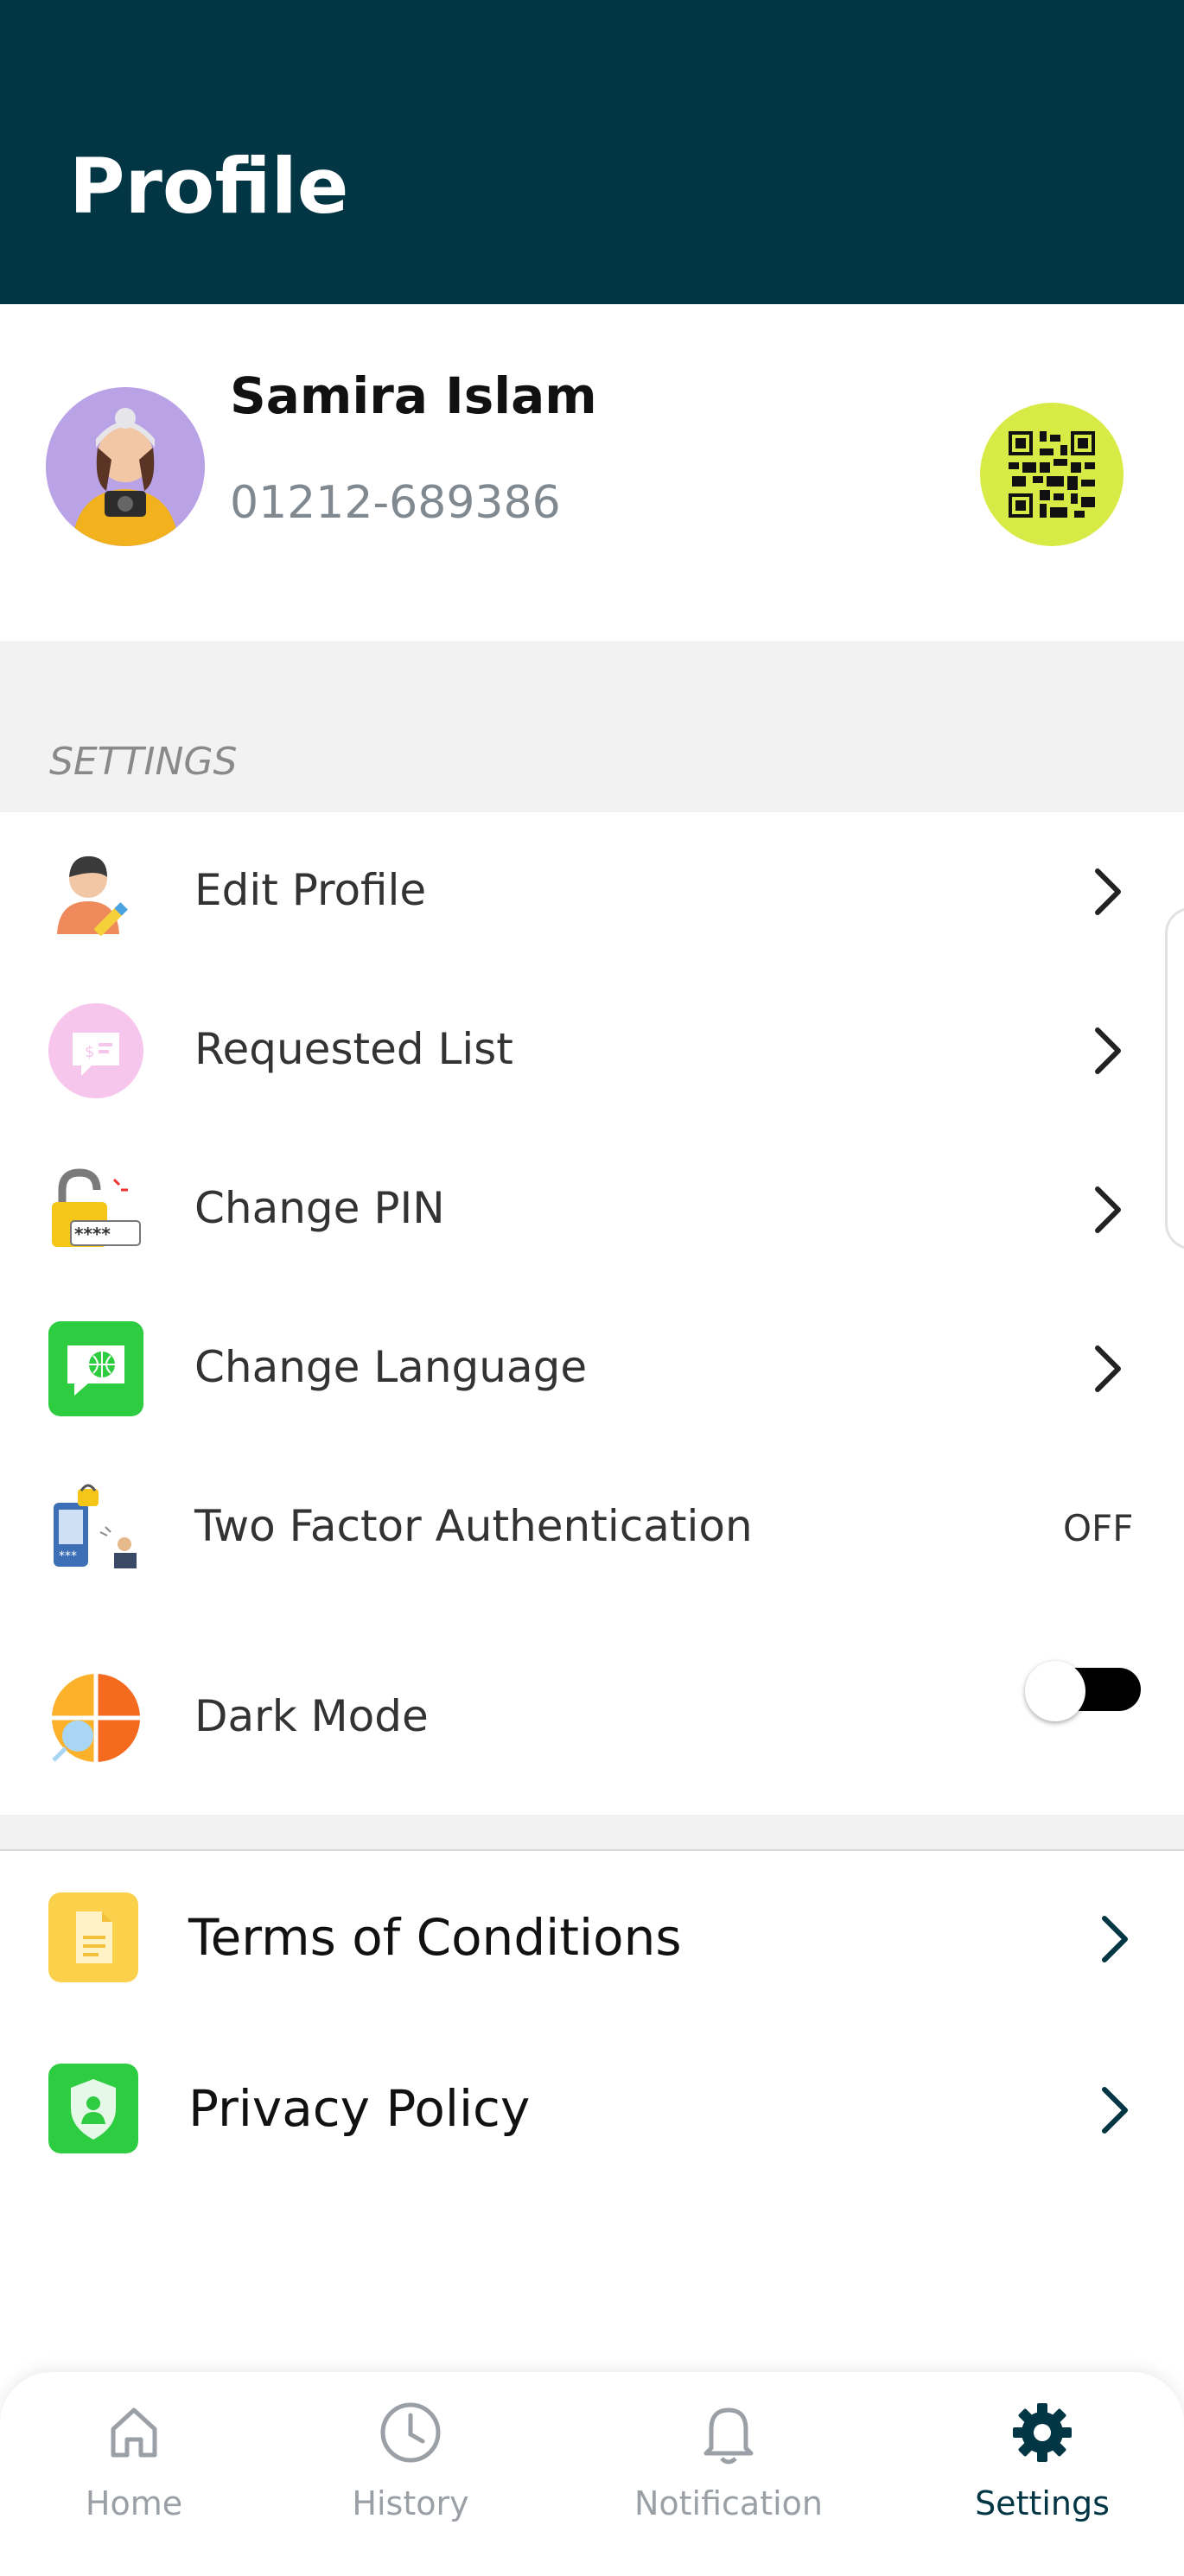  Describe the element at coordinates (319, 1208) in the screenshot. I see `change-pin-label: Change PIN` at that location.